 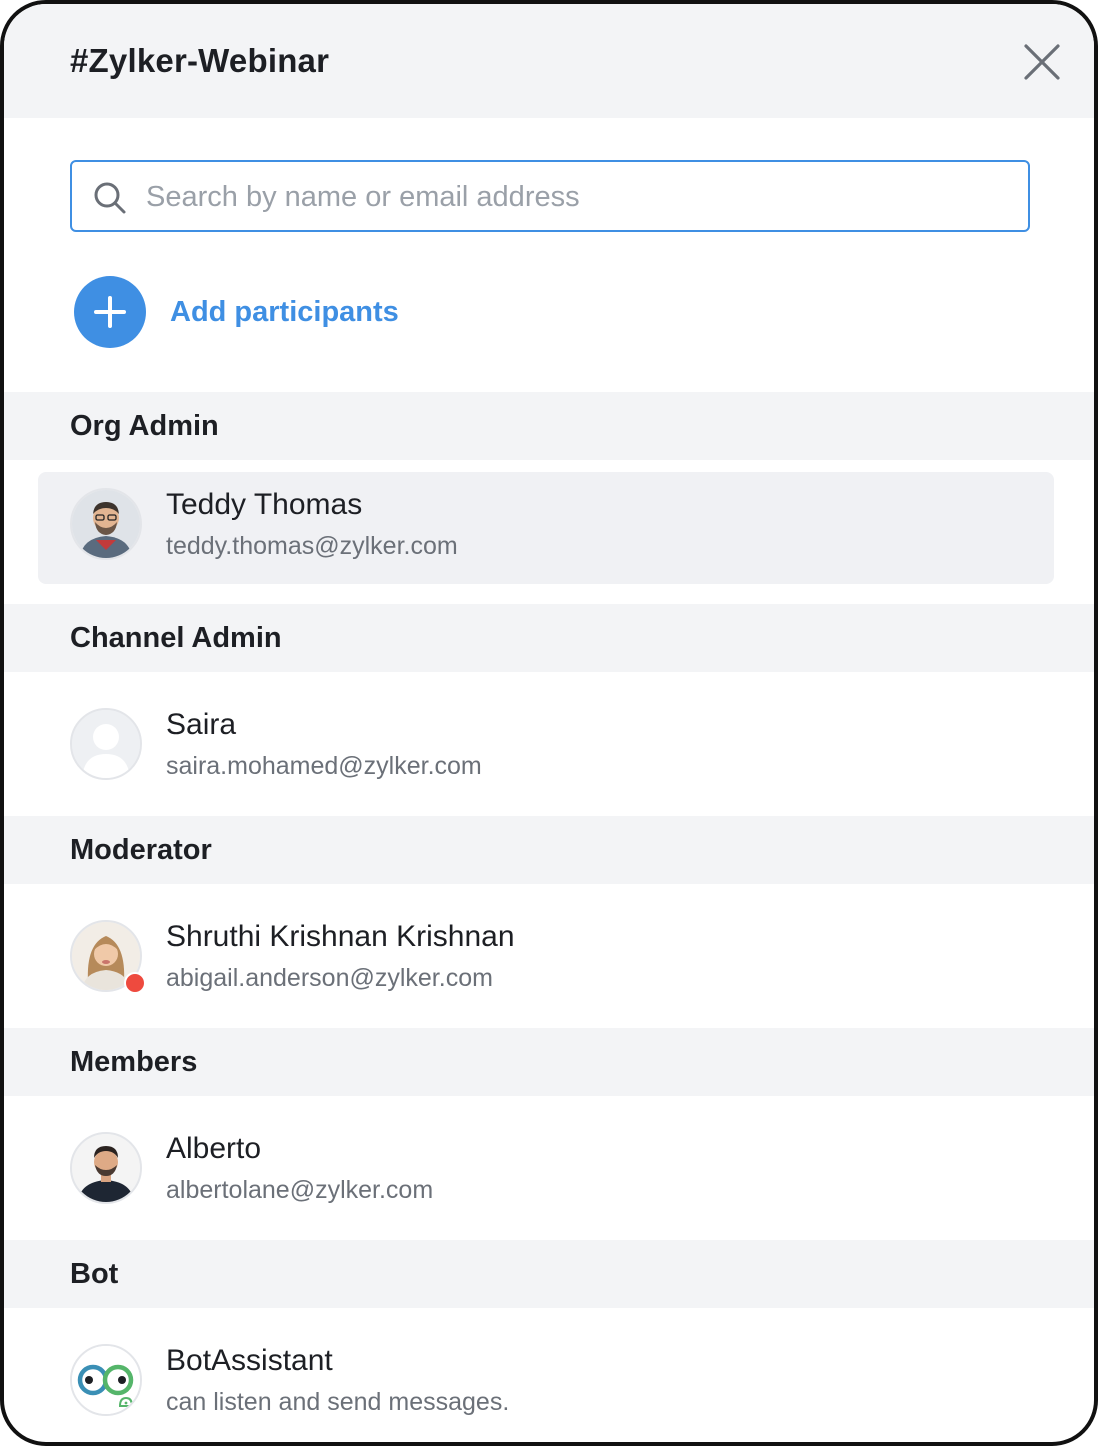 I want to click on default-user-icon, so click(x=106, y=744).